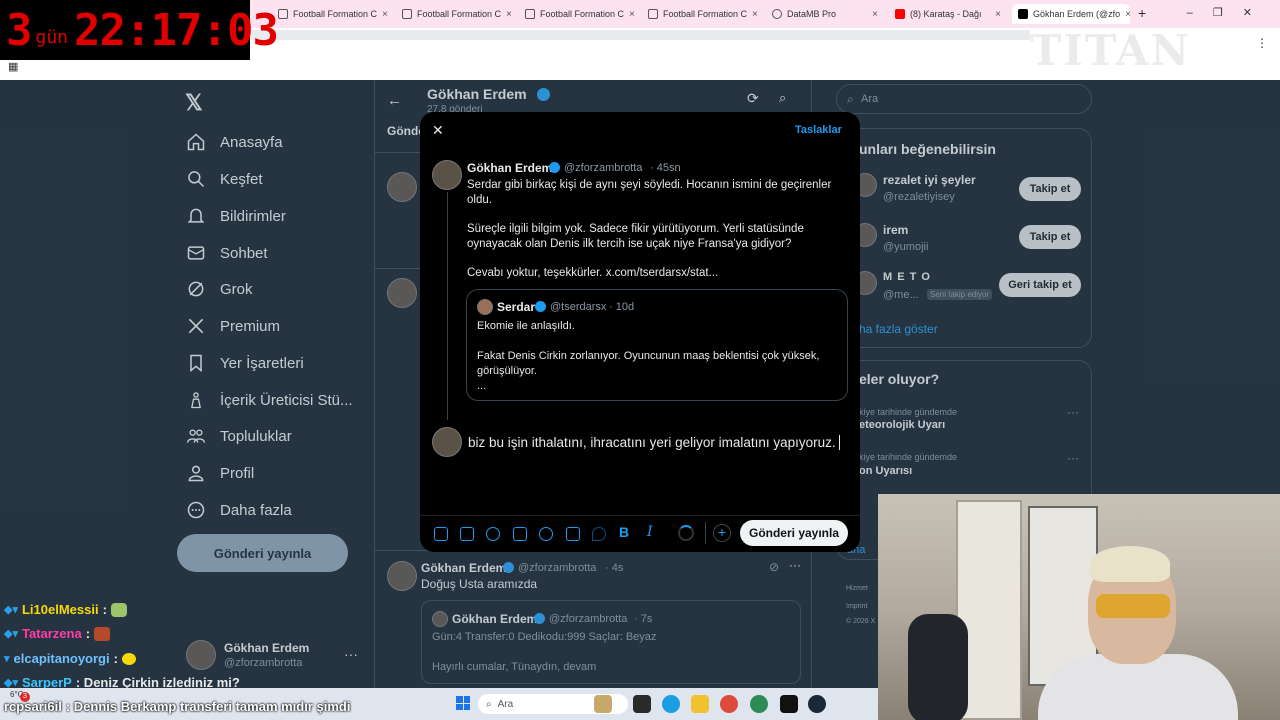  I want to click on gif-icon, so click(467, 534).